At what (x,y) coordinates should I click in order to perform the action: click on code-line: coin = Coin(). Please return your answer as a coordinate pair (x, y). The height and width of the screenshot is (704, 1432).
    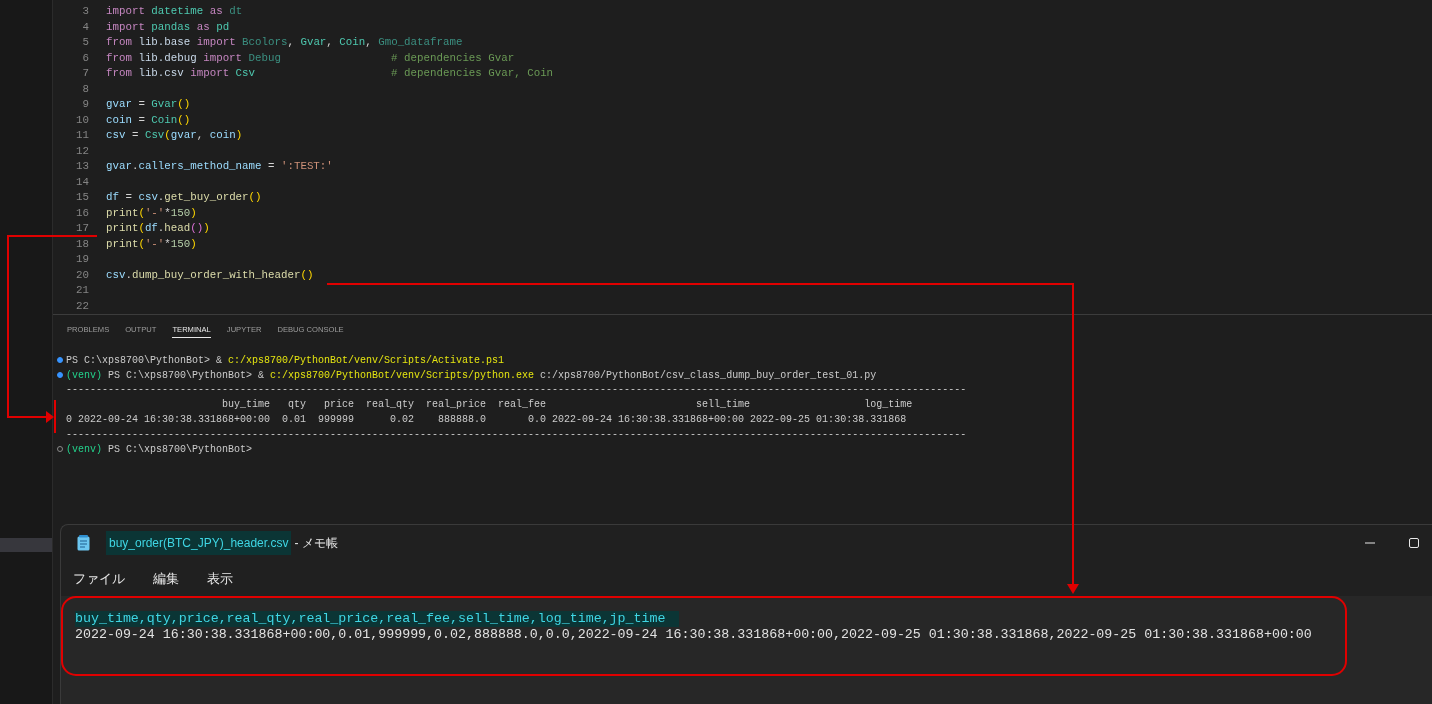
    Looking at the image, I should click on (148, 120).